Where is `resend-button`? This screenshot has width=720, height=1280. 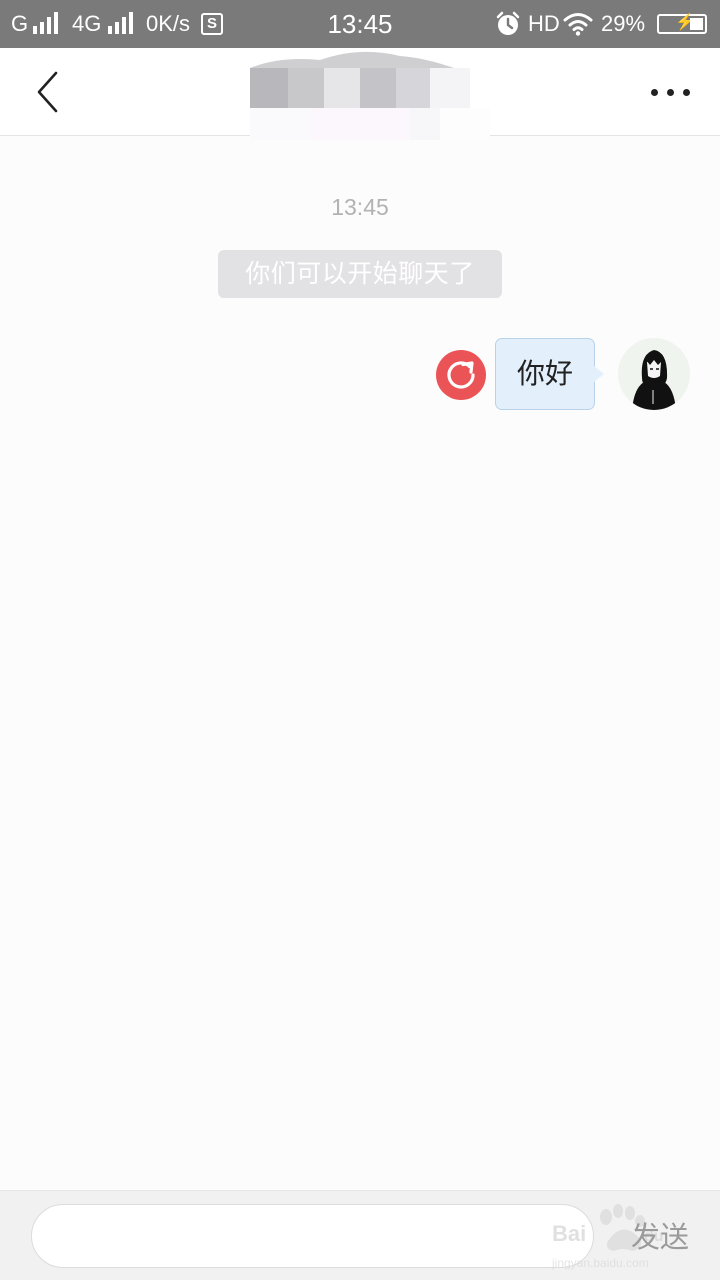 resend-button is located at coordinates (461, 375).